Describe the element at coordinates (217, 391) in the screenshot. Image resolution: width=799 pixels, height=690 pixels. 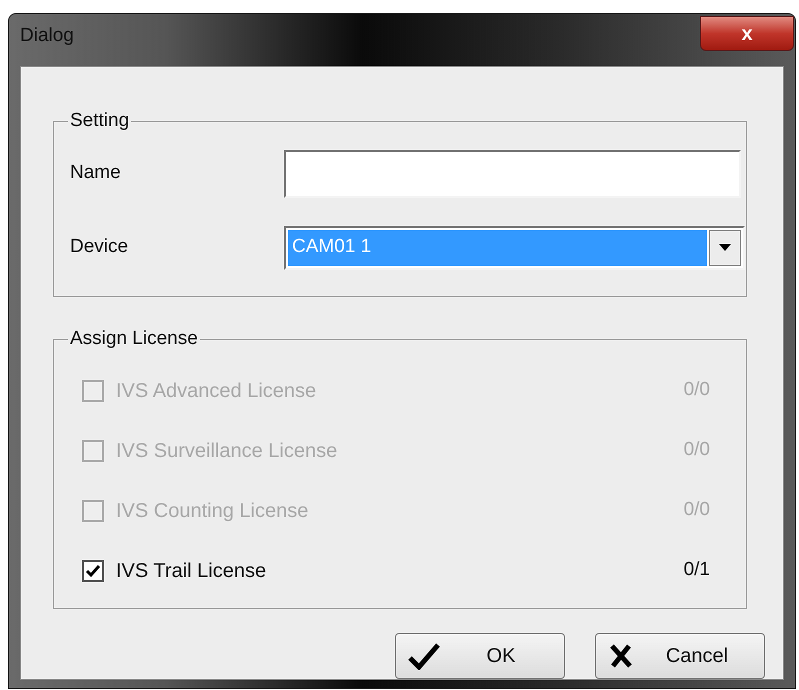
I see `license-label: IVS Advanced License` at that location.